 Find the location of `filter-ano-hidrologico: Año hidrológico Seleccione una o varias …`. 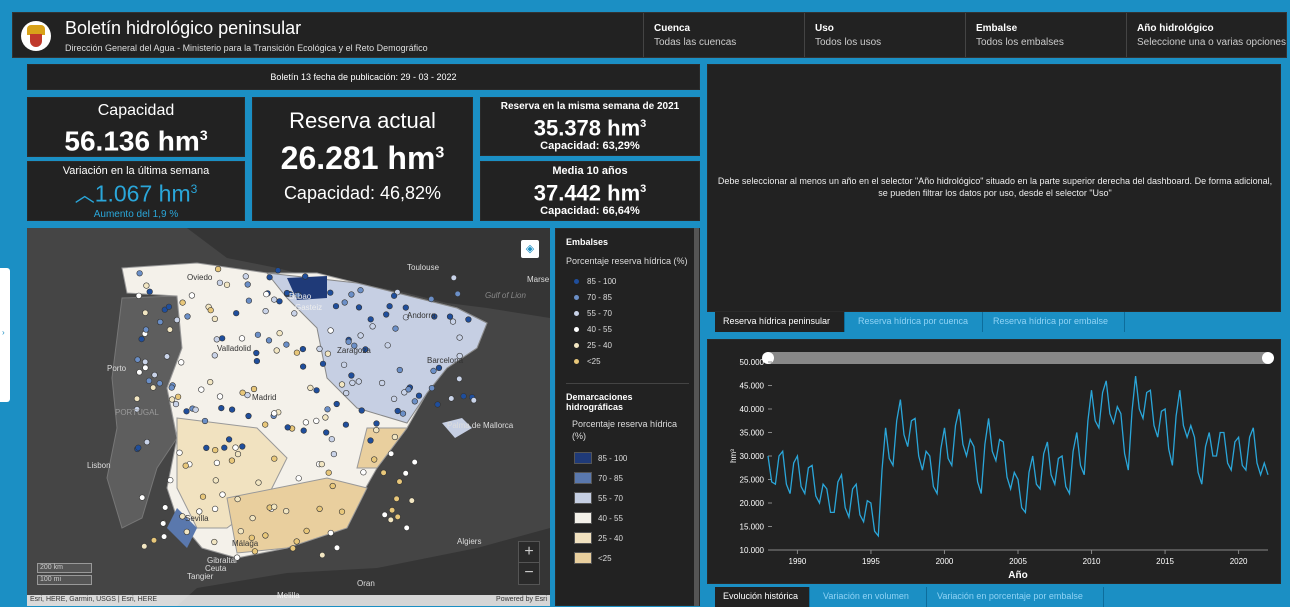

filter-ano-hidrologico: Año hidrológico Seleccione una o varias … is located at coordinates (1206, 35).